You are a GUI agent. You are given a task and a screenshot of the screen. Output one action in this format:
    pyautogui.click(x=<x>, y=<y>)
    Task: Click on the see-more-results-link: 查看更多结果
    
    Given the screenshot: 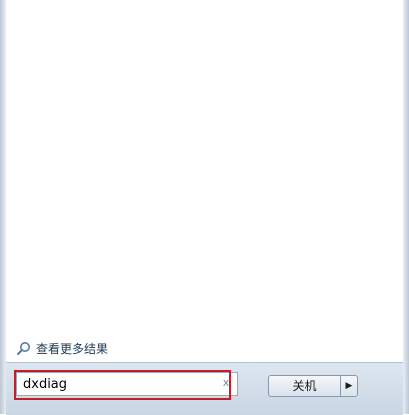 What is the action you would take?
    pyautogui.click(x=62, y=348)
    